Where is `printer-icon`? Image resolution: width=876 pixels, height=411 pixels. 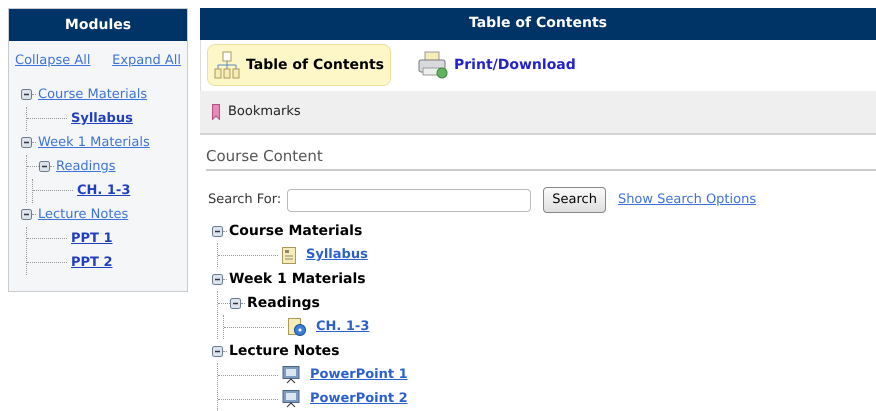 printer-icon is located at coordinates (433, 65).